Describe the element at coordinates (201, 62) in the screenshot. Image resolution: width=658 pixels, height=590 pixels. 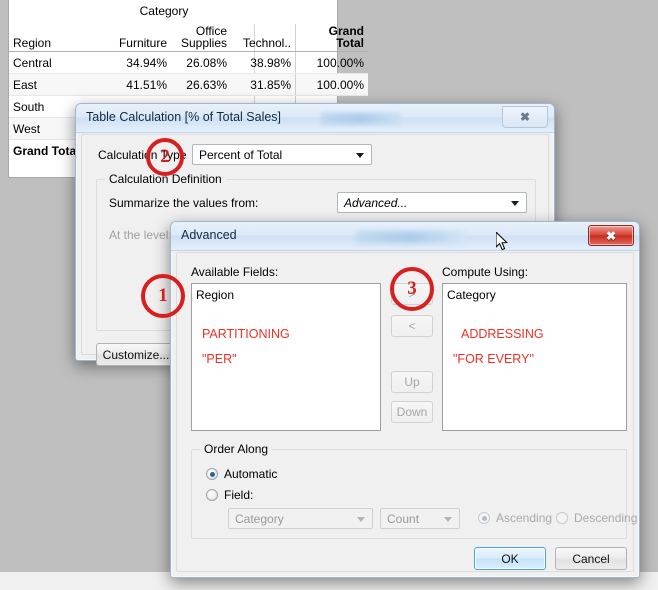
I see `cell-office: 26.08%` at that location.